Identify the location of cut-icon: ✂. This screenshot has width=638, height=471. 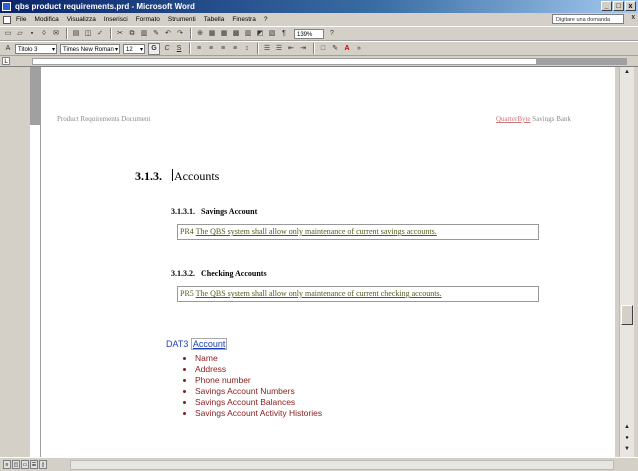
(120, 34).